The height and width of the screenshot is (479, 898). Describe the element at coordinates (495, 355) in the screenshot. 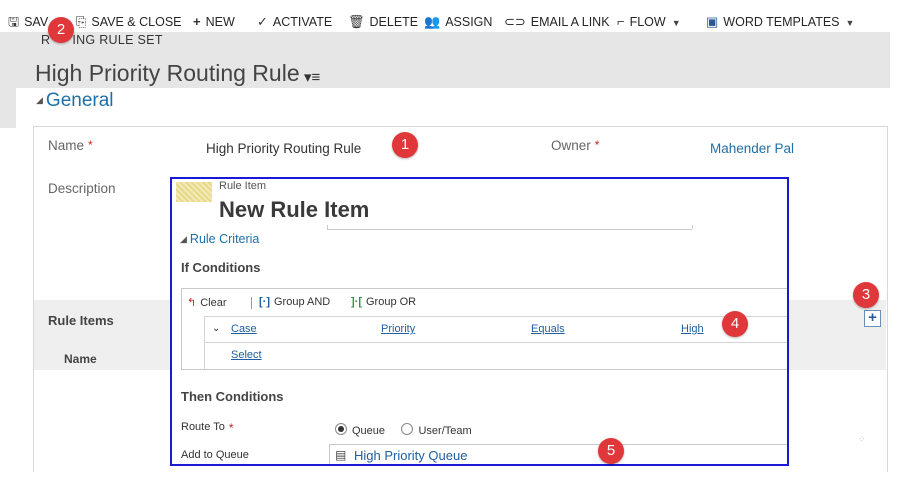

I see `condition-row: Select` at that location.